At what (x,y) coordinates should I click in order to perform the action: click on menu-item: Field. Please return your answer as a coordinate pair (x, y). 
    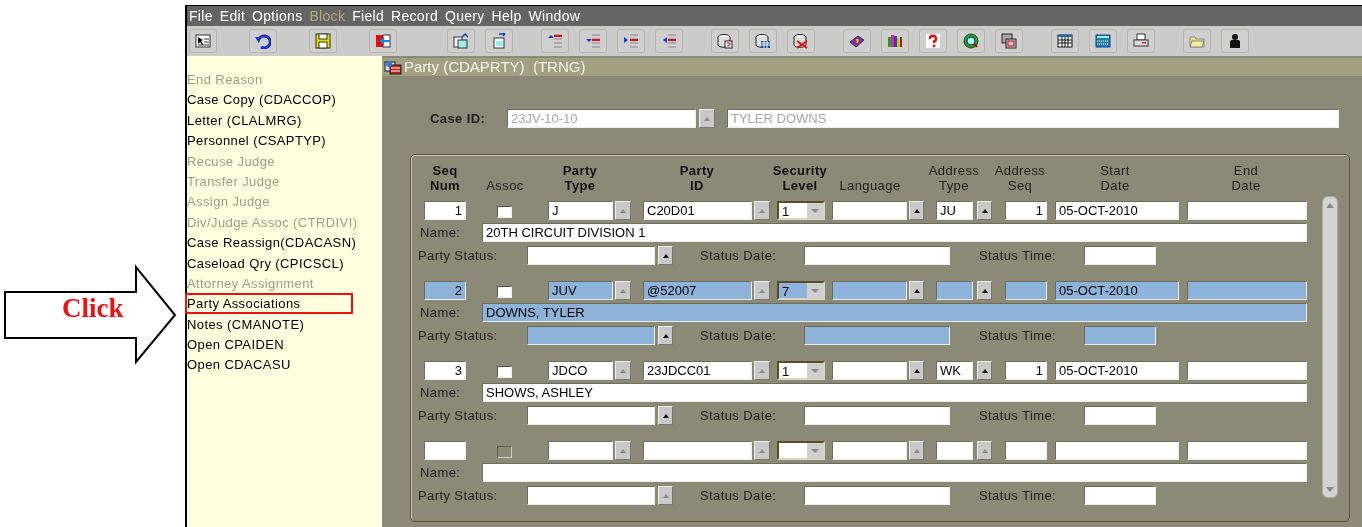
    Looking at the image, I should click on (371, 16).